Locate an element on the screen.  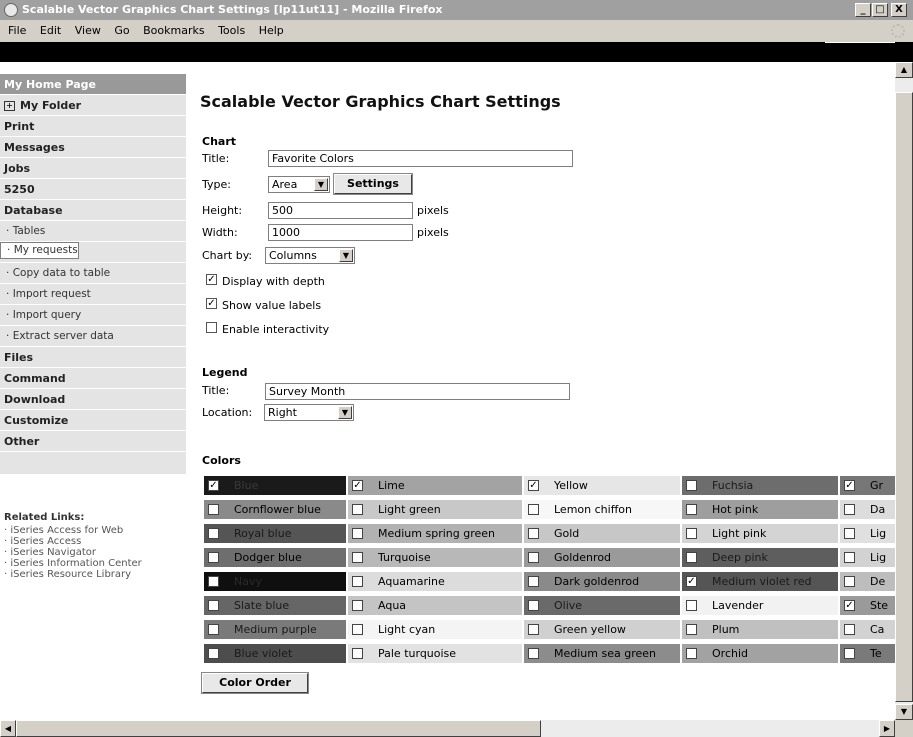
menu-go: Go is located at coordinates (121, 30).